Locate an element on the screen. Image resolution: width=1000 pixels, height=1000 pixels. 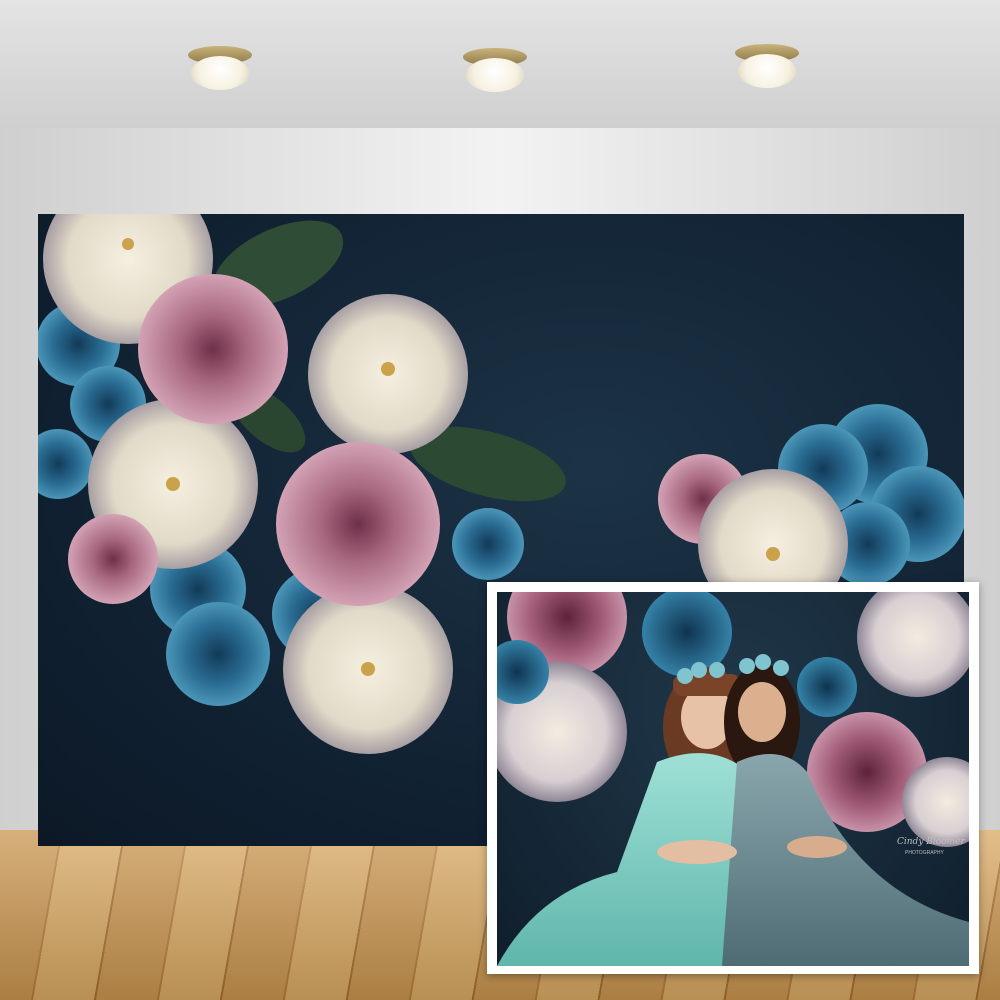
watermark-caption: PHOTOGRAPHY is located at coordinates (924, 853).